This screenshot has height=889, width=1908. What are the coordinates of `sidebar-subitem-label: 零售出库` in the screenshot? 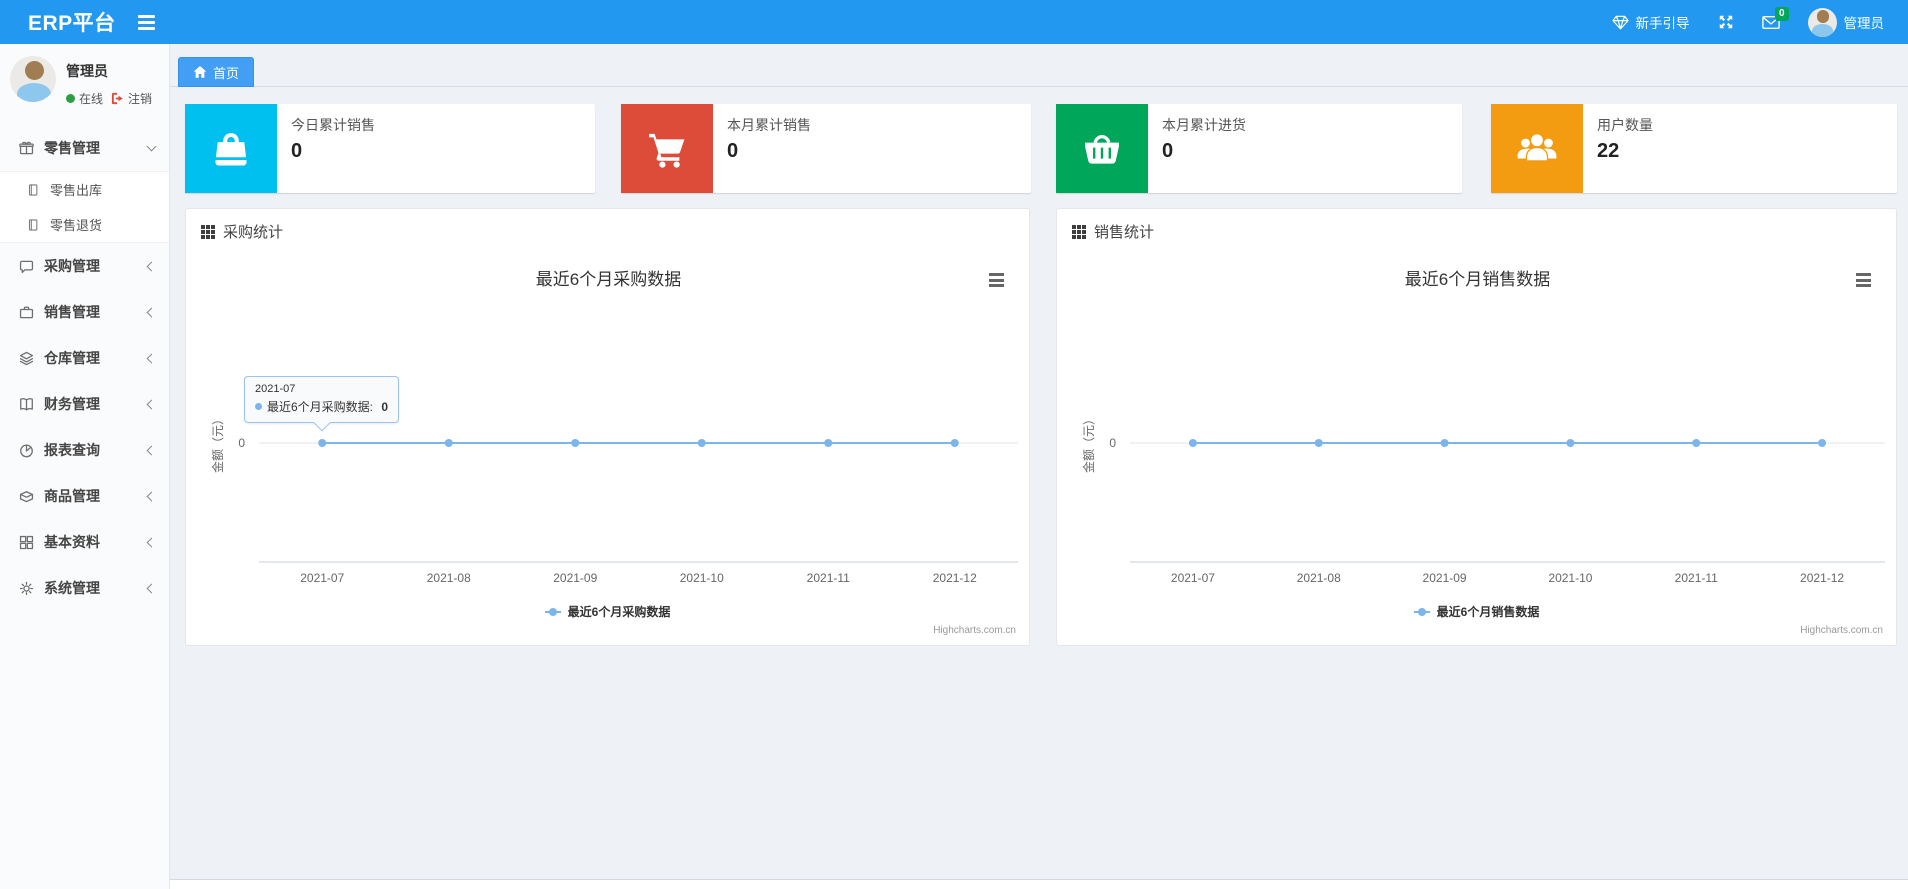 It's located at (76, 190).